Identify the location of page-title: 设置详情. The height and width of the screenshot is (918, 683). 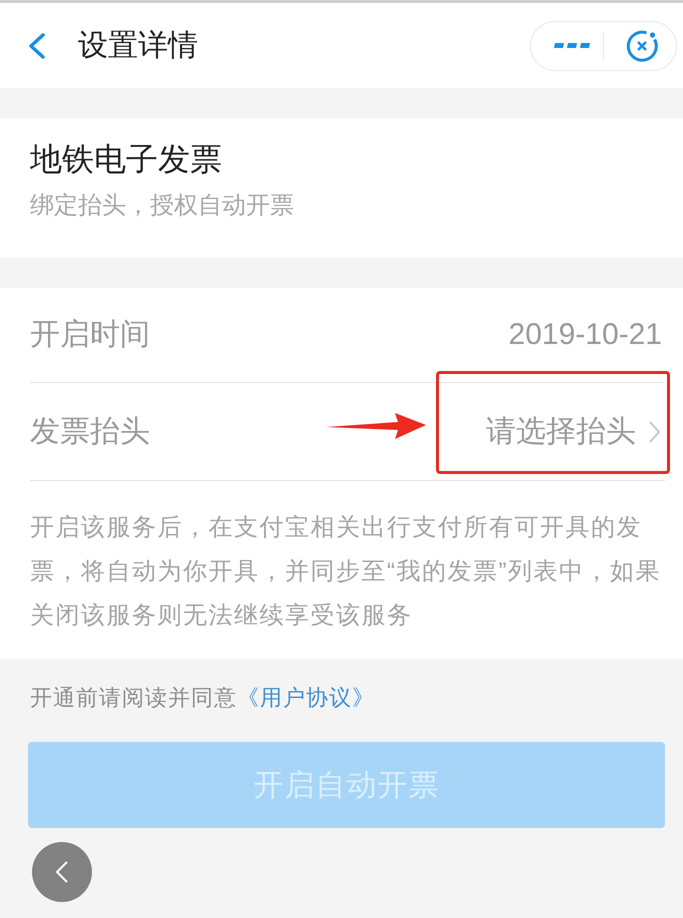
(138, 46).